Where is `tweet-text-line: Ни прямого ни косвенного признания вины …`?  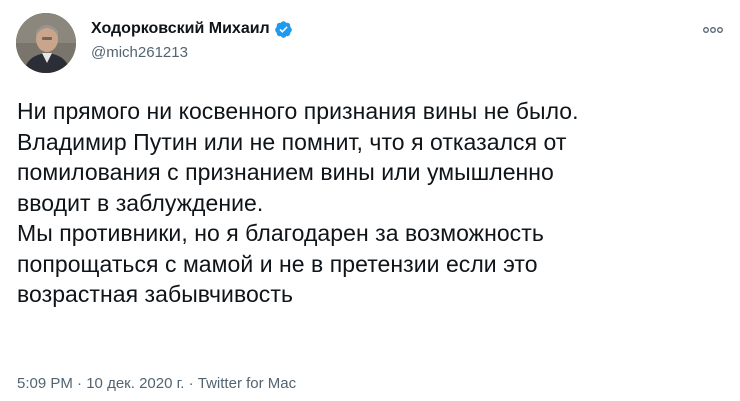 tweet-text-line: Ни прямого ни косвенного признания вины … is located at coordinates (298, 111).